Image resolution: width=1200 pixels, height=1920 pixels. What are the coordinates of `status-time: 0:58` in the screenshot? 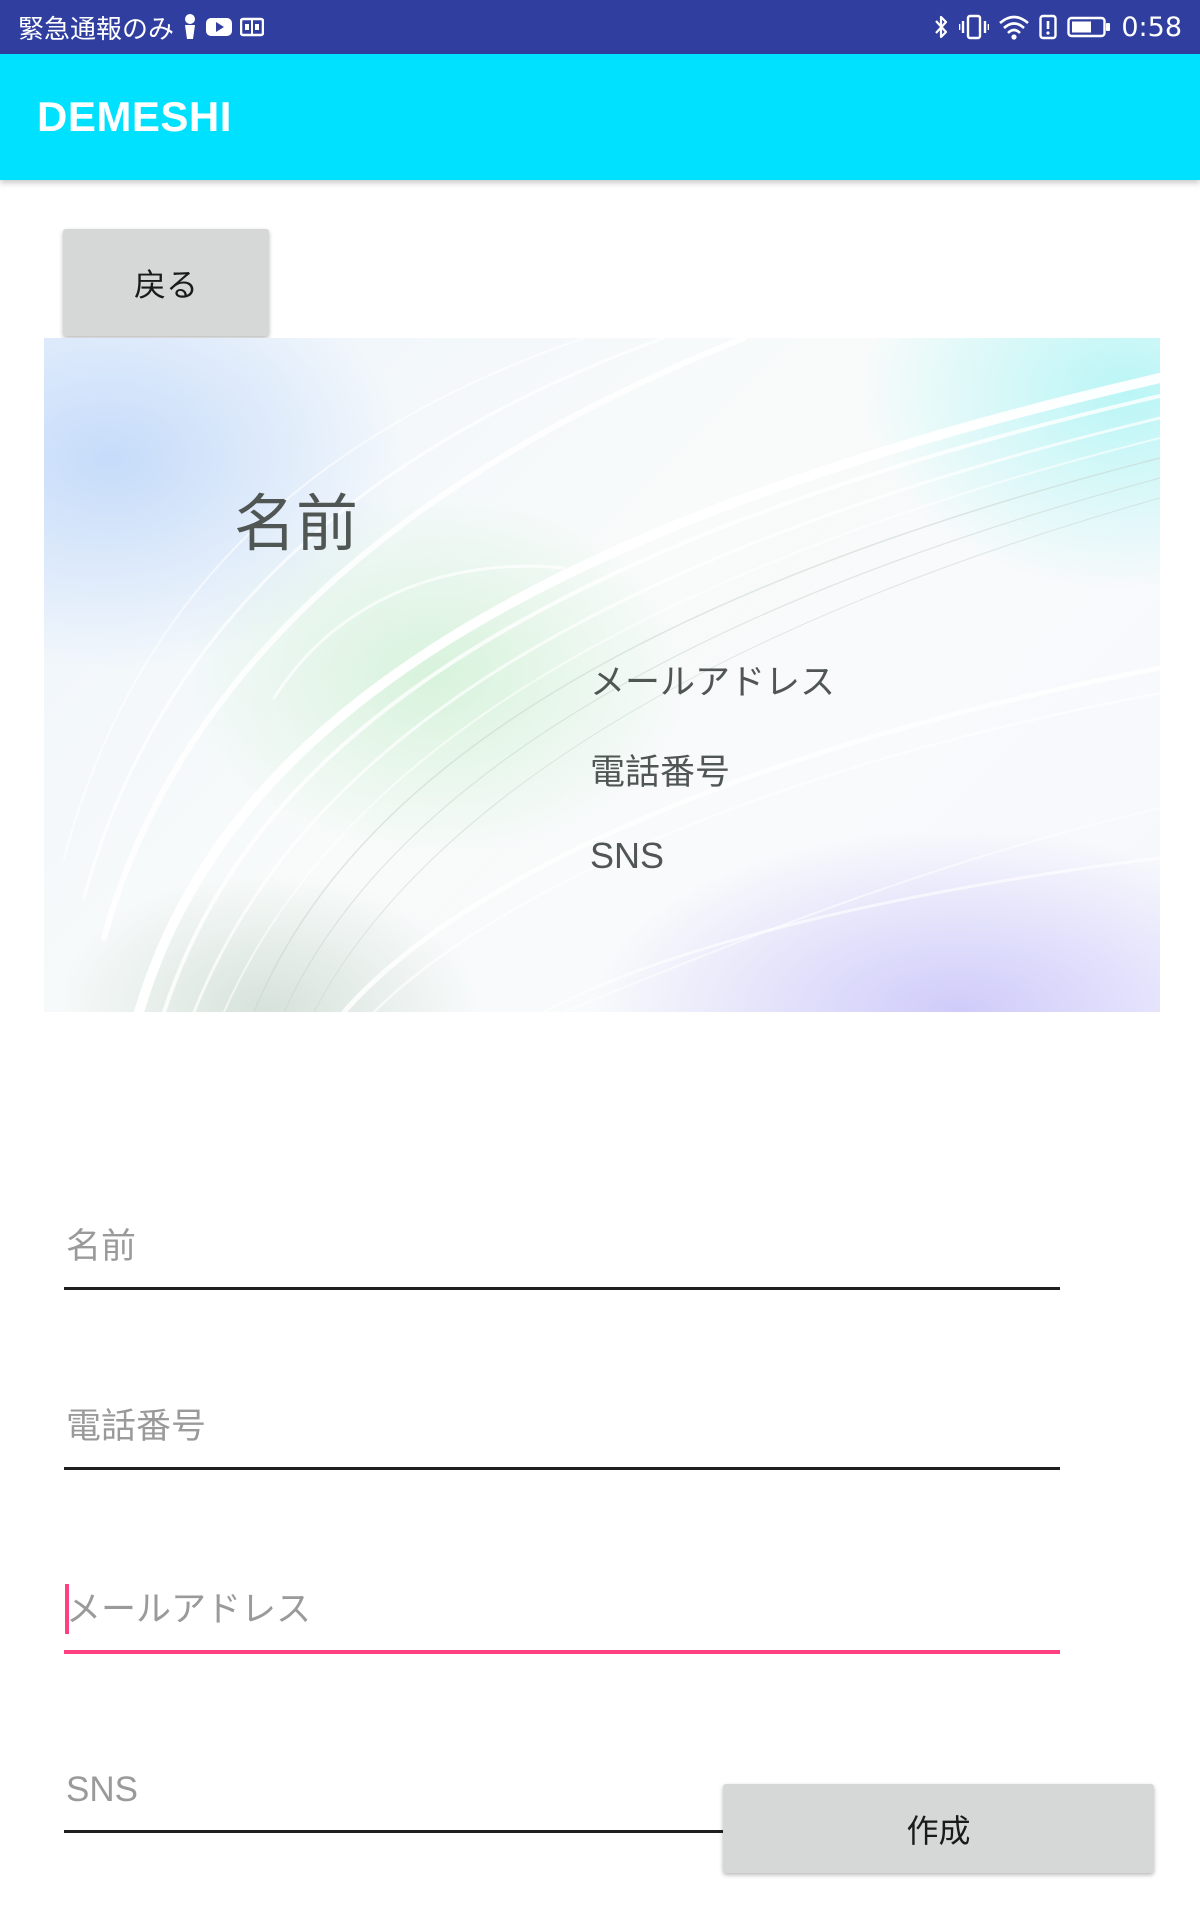 It's located at (1151, 27).